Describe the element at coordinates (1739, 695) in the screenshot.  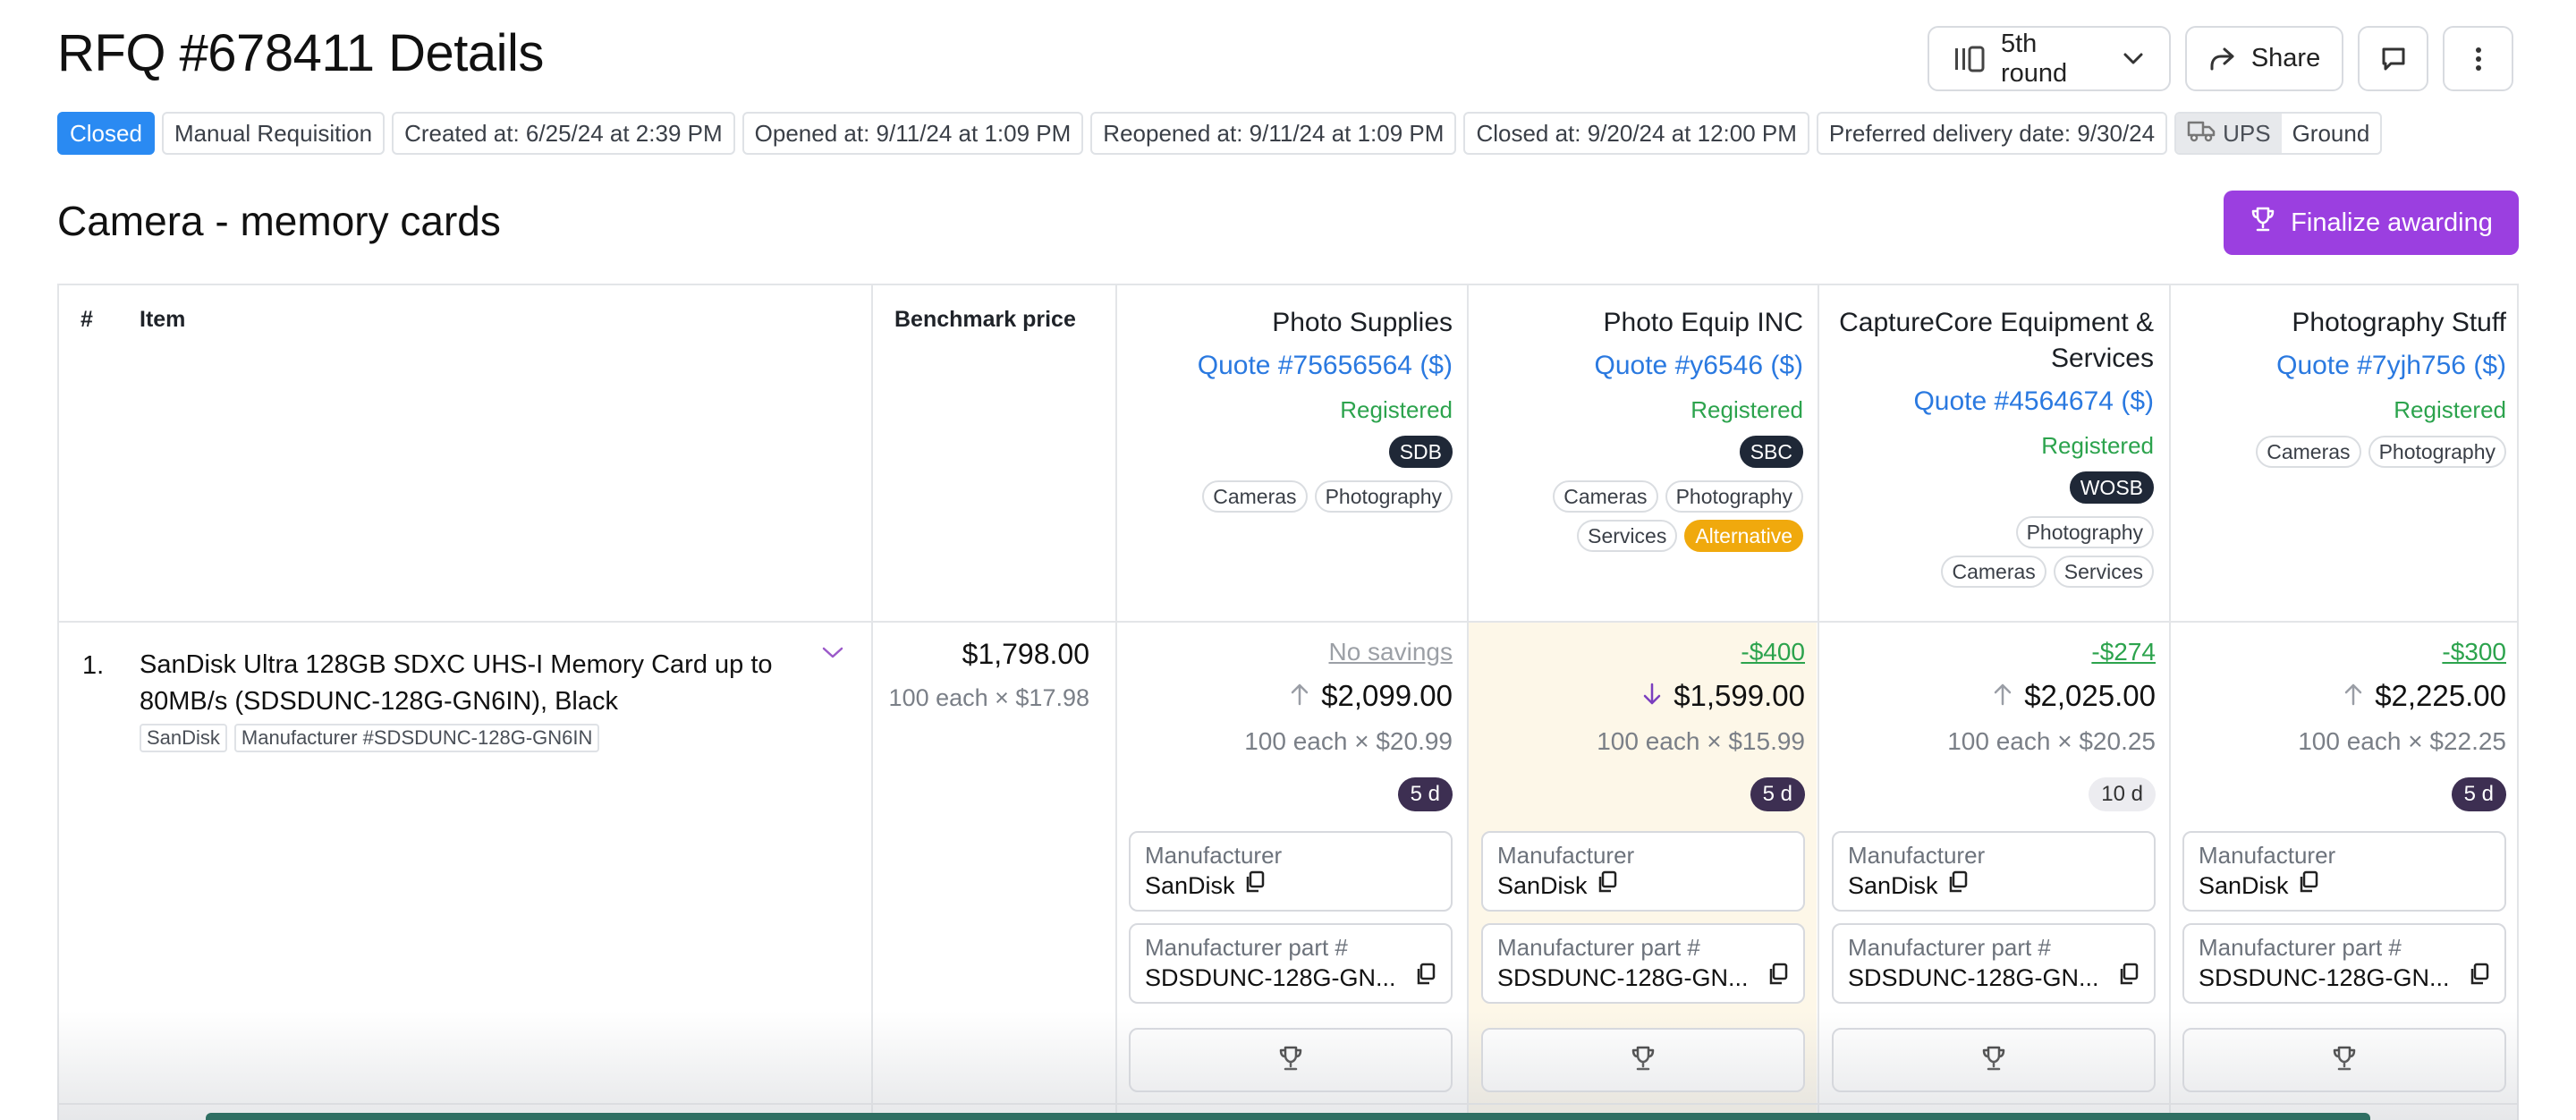
I see `price-value: $1,599.00` at that location.